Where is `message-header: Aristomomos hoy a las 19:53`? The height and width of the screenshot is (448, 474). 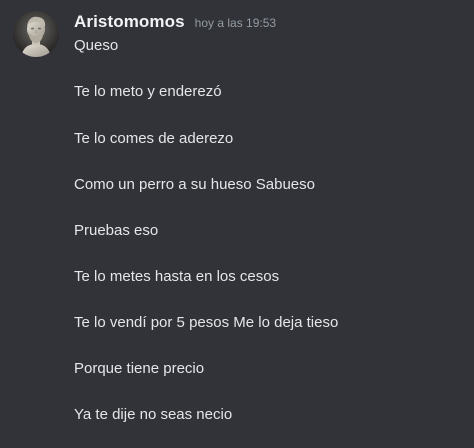 message-header: Aristomomos hoy a las 19:53 is located at coordinates (175, 24).